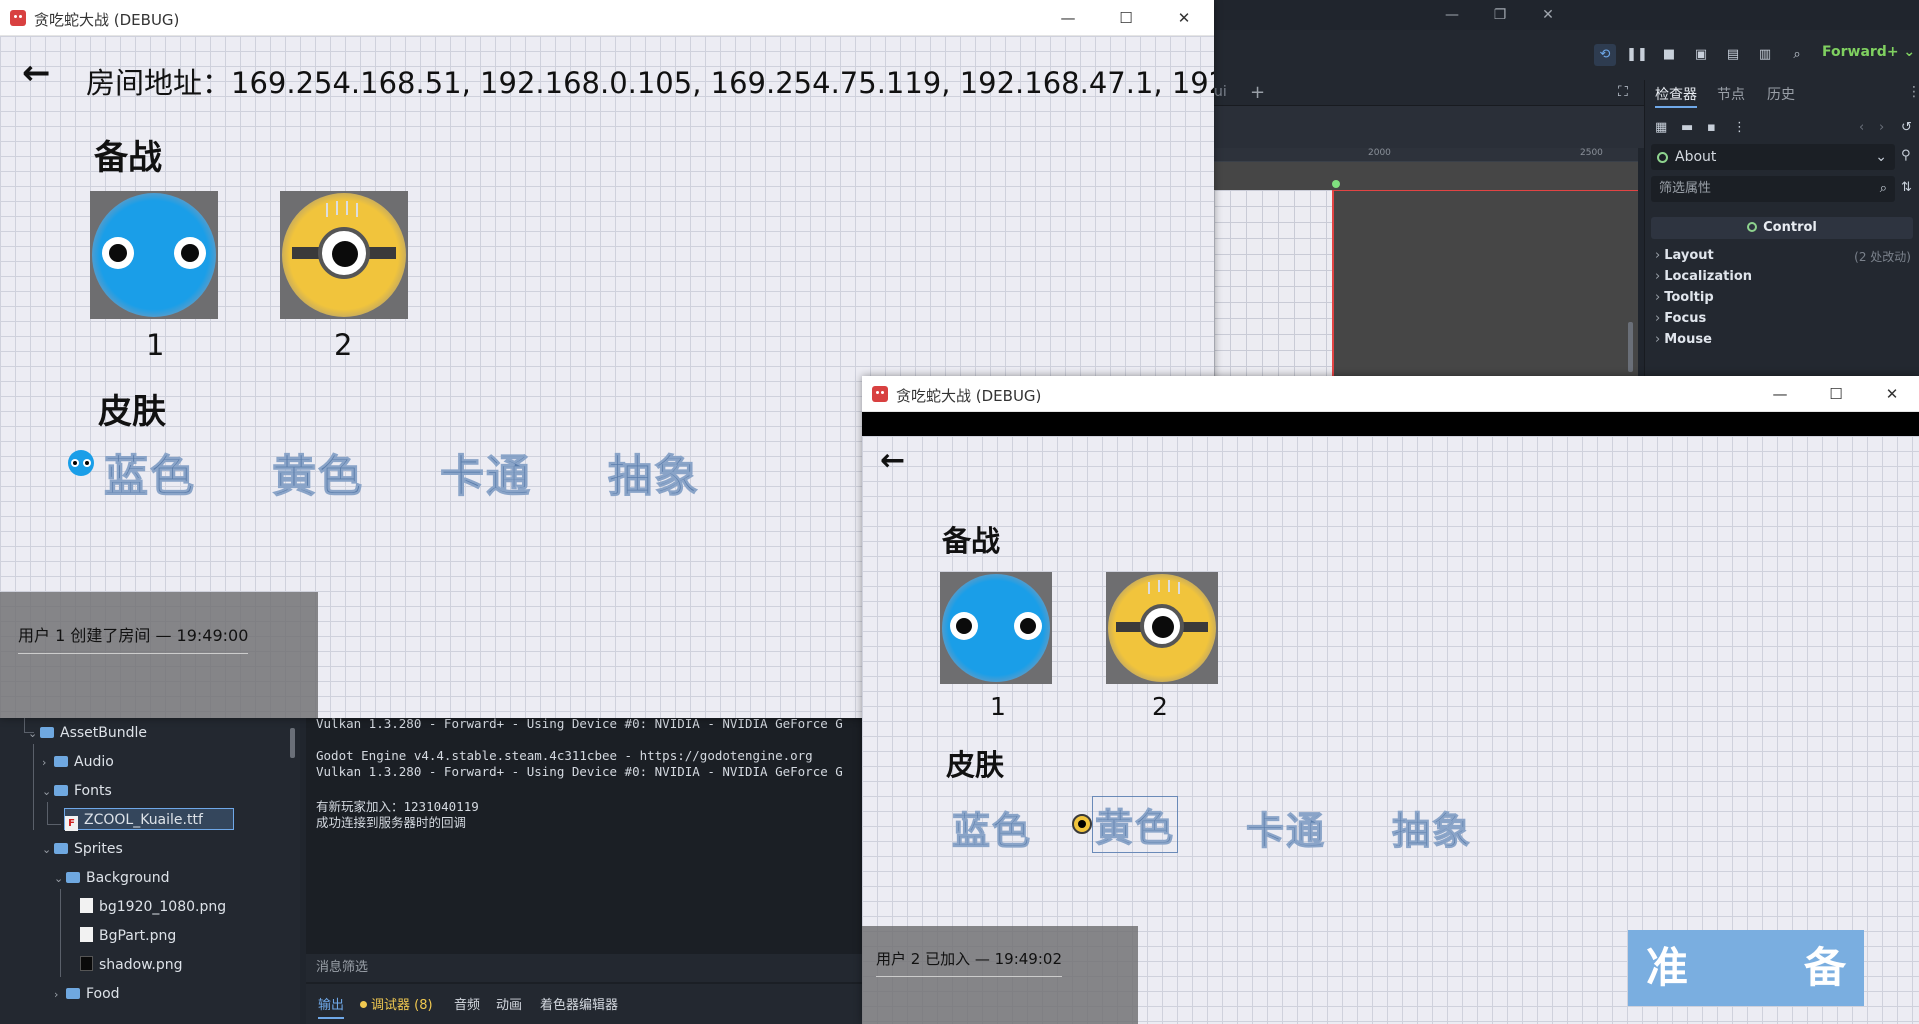 The height and width of the screenshot is (1024, 1919). I want to click on property-section-mouse: › Mouse, so click(1785, 342).